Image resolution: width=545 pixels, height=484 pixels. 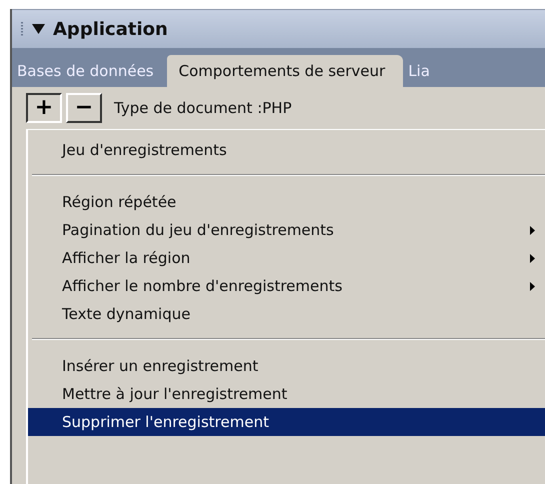 I want to click on menu-item: Texte dynamique, so click(x=286, y=314).